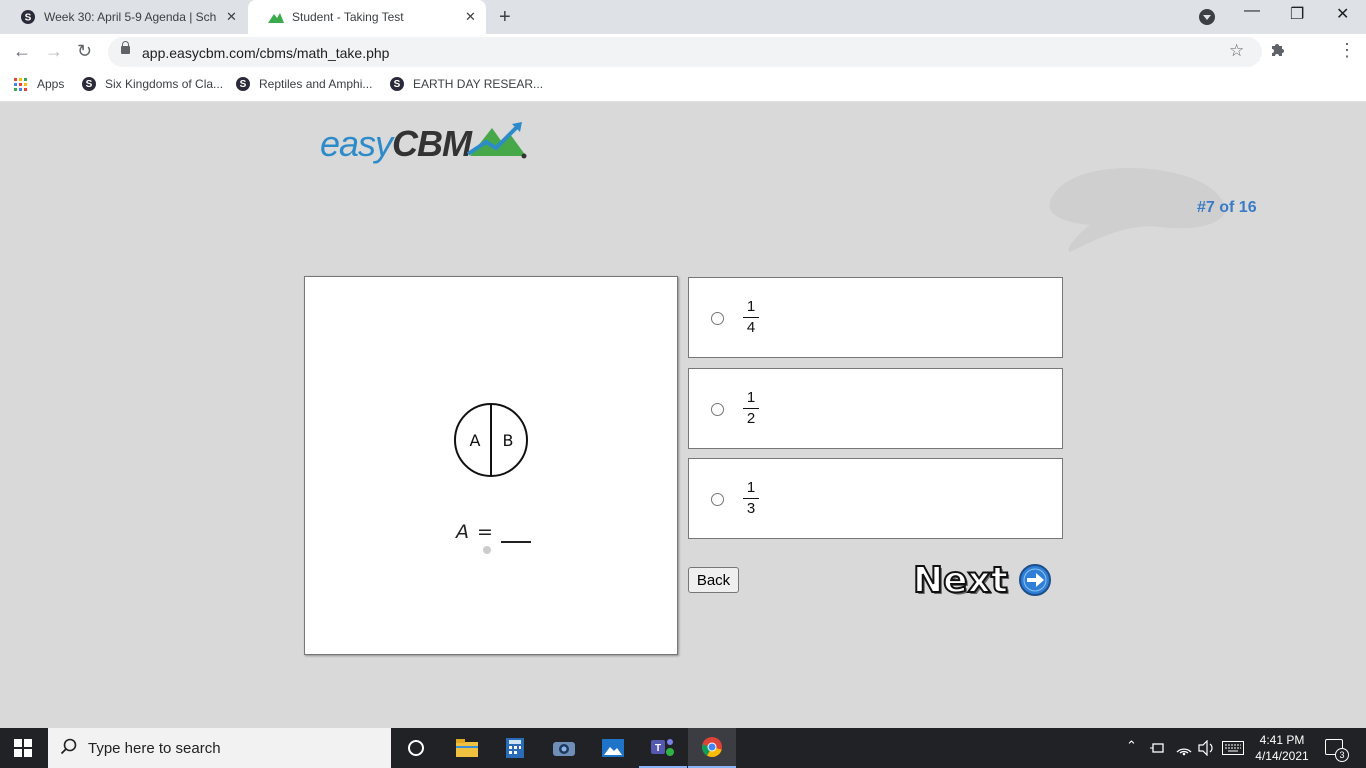 Image resolution: width=1366 pixels, height=768 pixels. I want to click on equation-sign: =, so click(485, 532).